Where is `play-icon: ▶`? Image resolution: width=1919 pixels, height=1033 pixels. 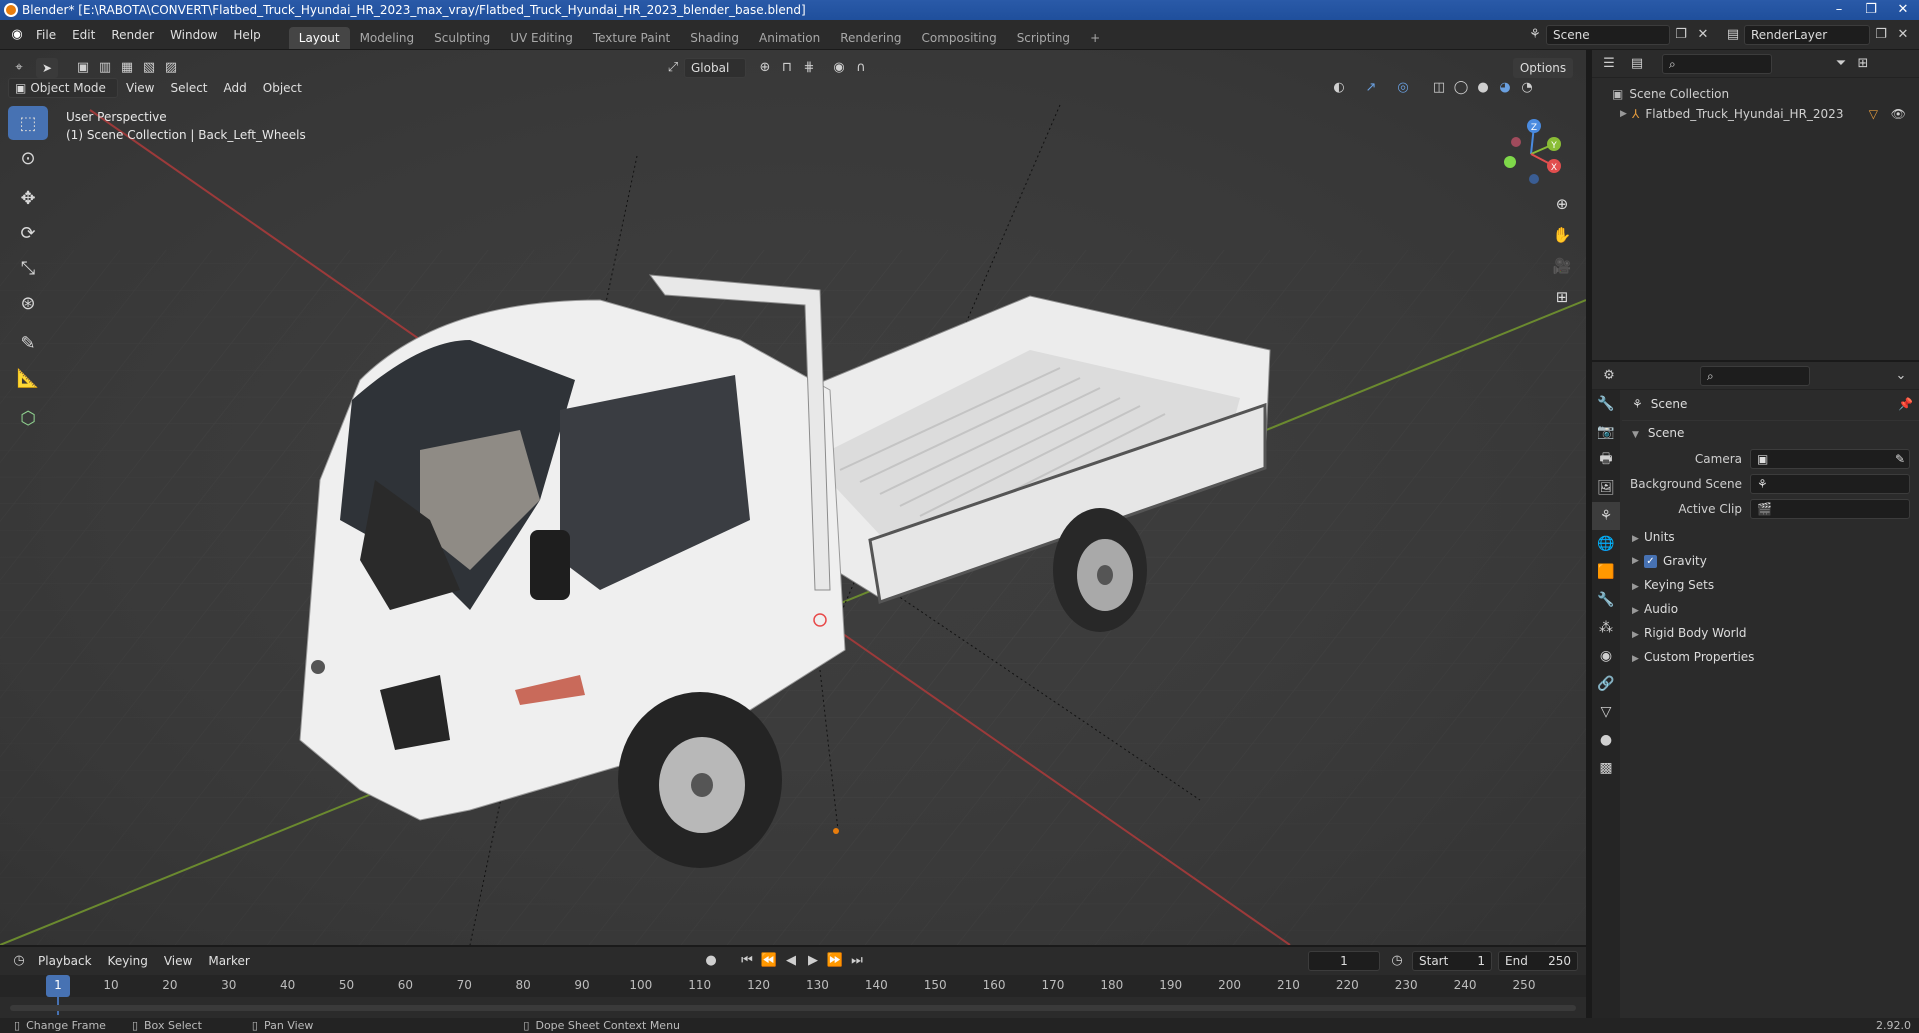
play-icon: ▶ is located at coordinates (813, 961).